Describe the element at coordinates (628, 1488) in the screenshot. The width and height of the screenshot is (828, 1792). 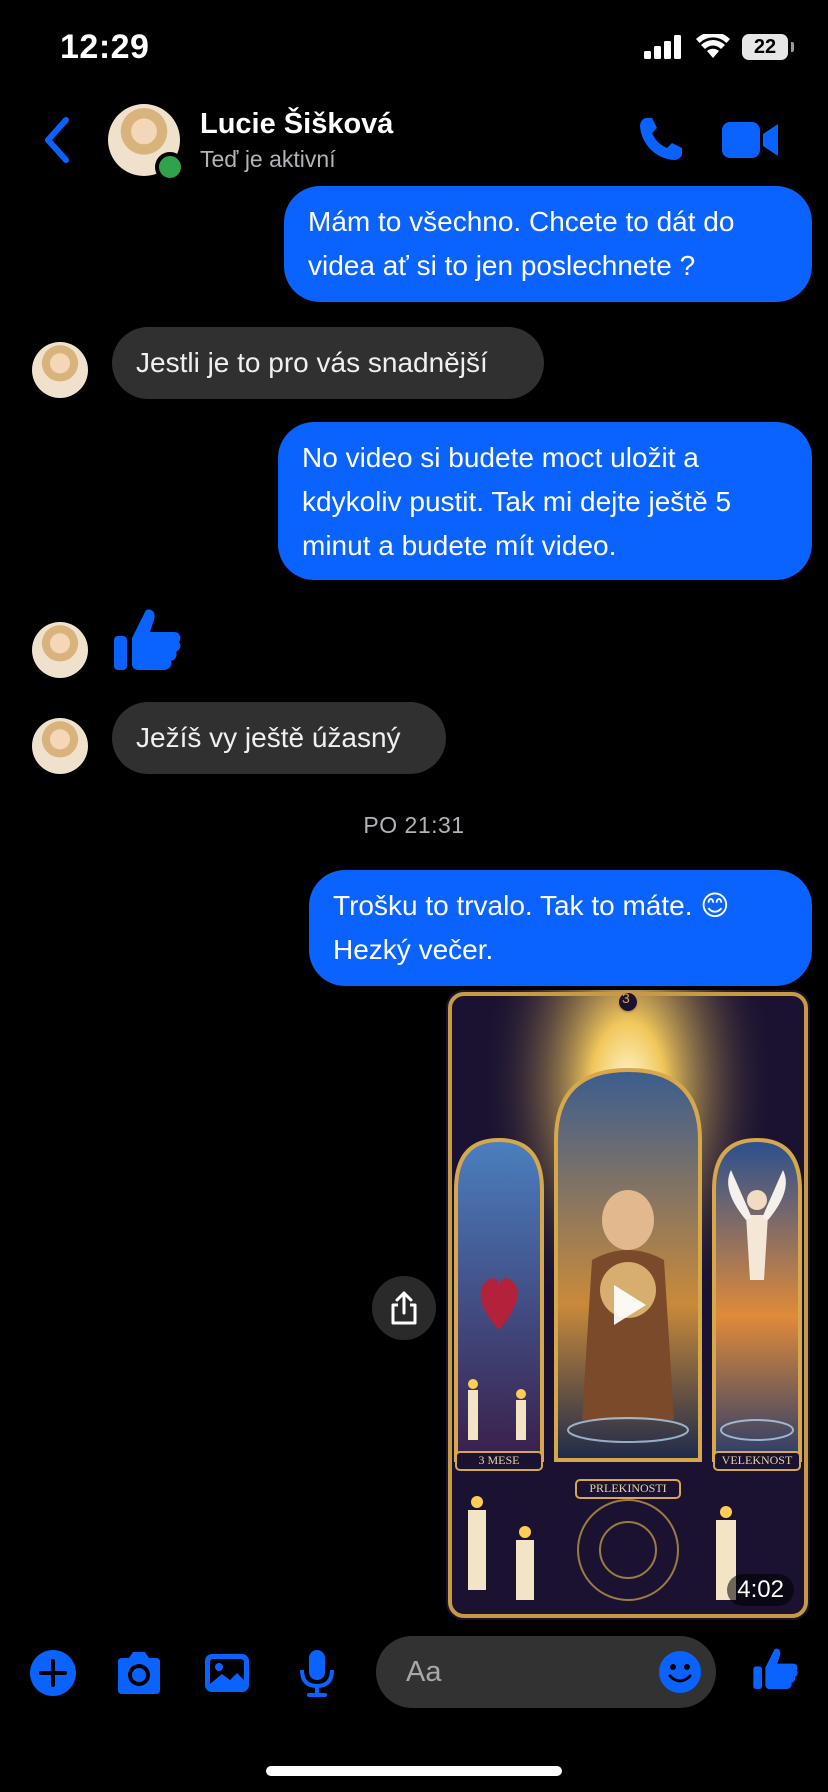
I see `card-label-middle: PRLEKINOSTI` at that location.